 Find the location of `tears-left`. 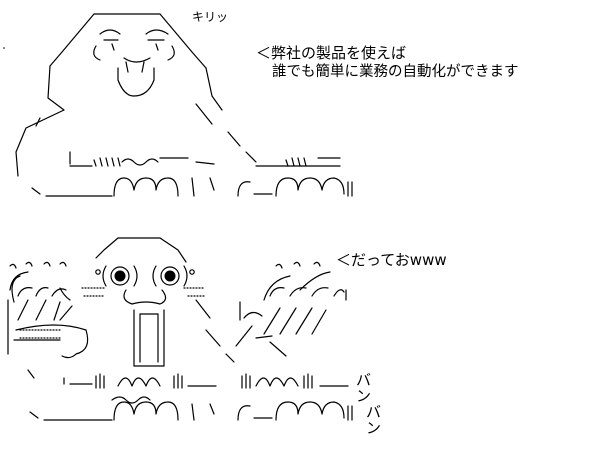

tears-left is located at coordinates (139, 381).